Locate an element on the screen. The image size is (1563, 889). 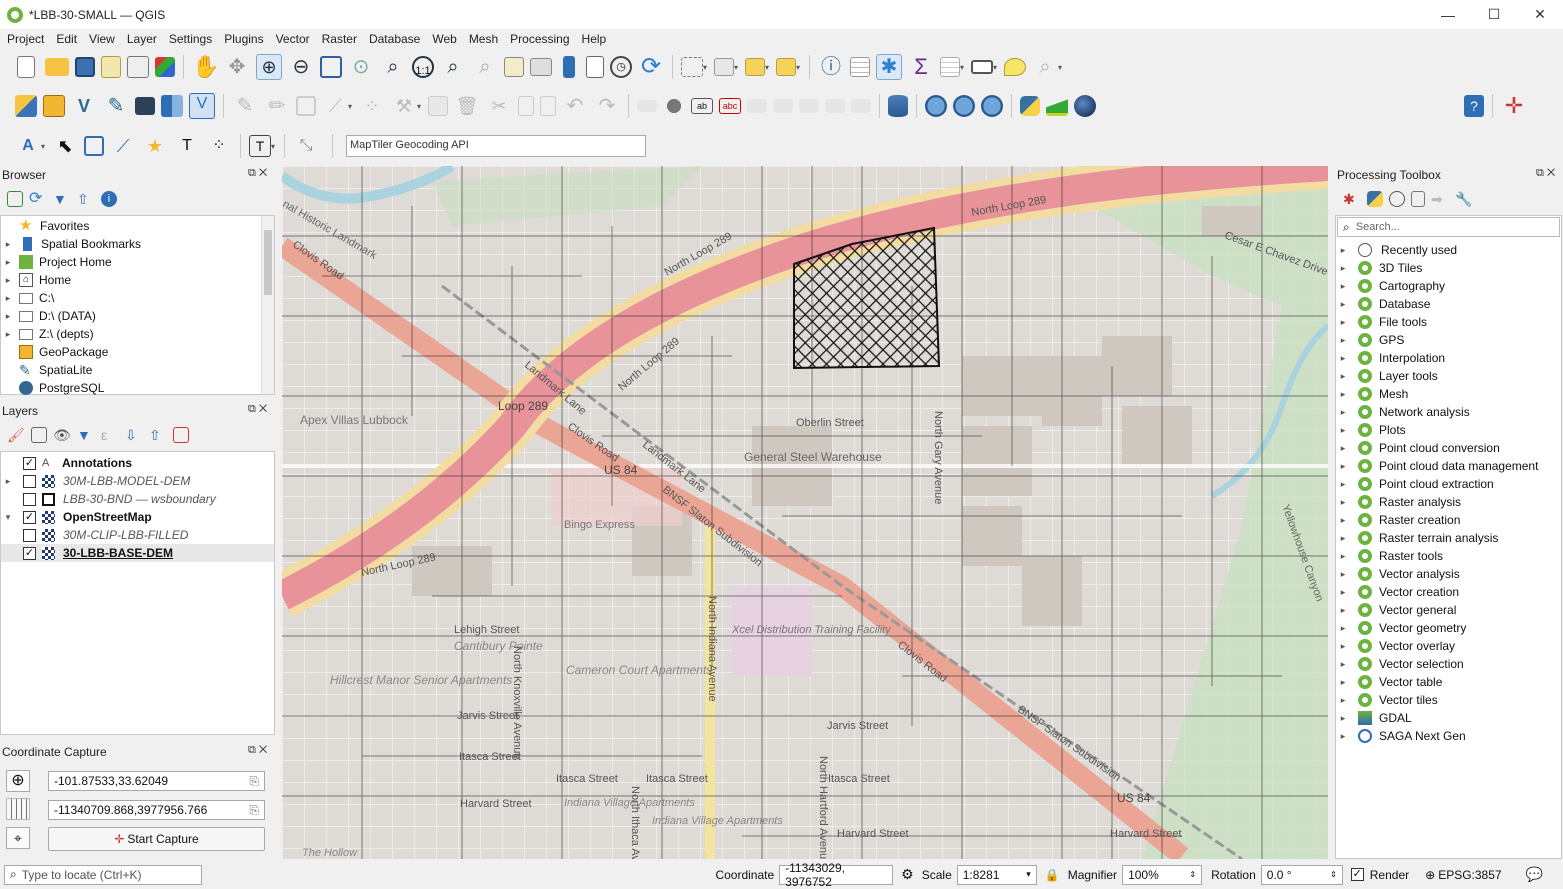
toolbox-group: ▸ Database is located at coordinates (1448, 304).